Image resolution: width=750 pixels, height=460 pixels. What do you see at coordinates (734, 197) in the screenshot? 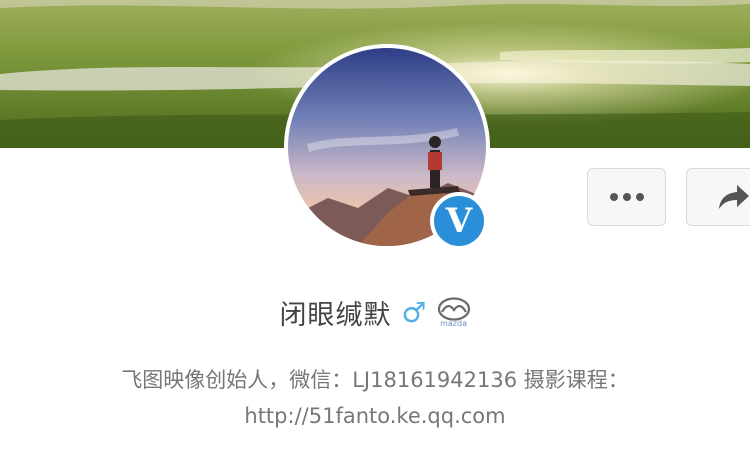
I see `share-arrow-icon` at bounding box center [734, 197].